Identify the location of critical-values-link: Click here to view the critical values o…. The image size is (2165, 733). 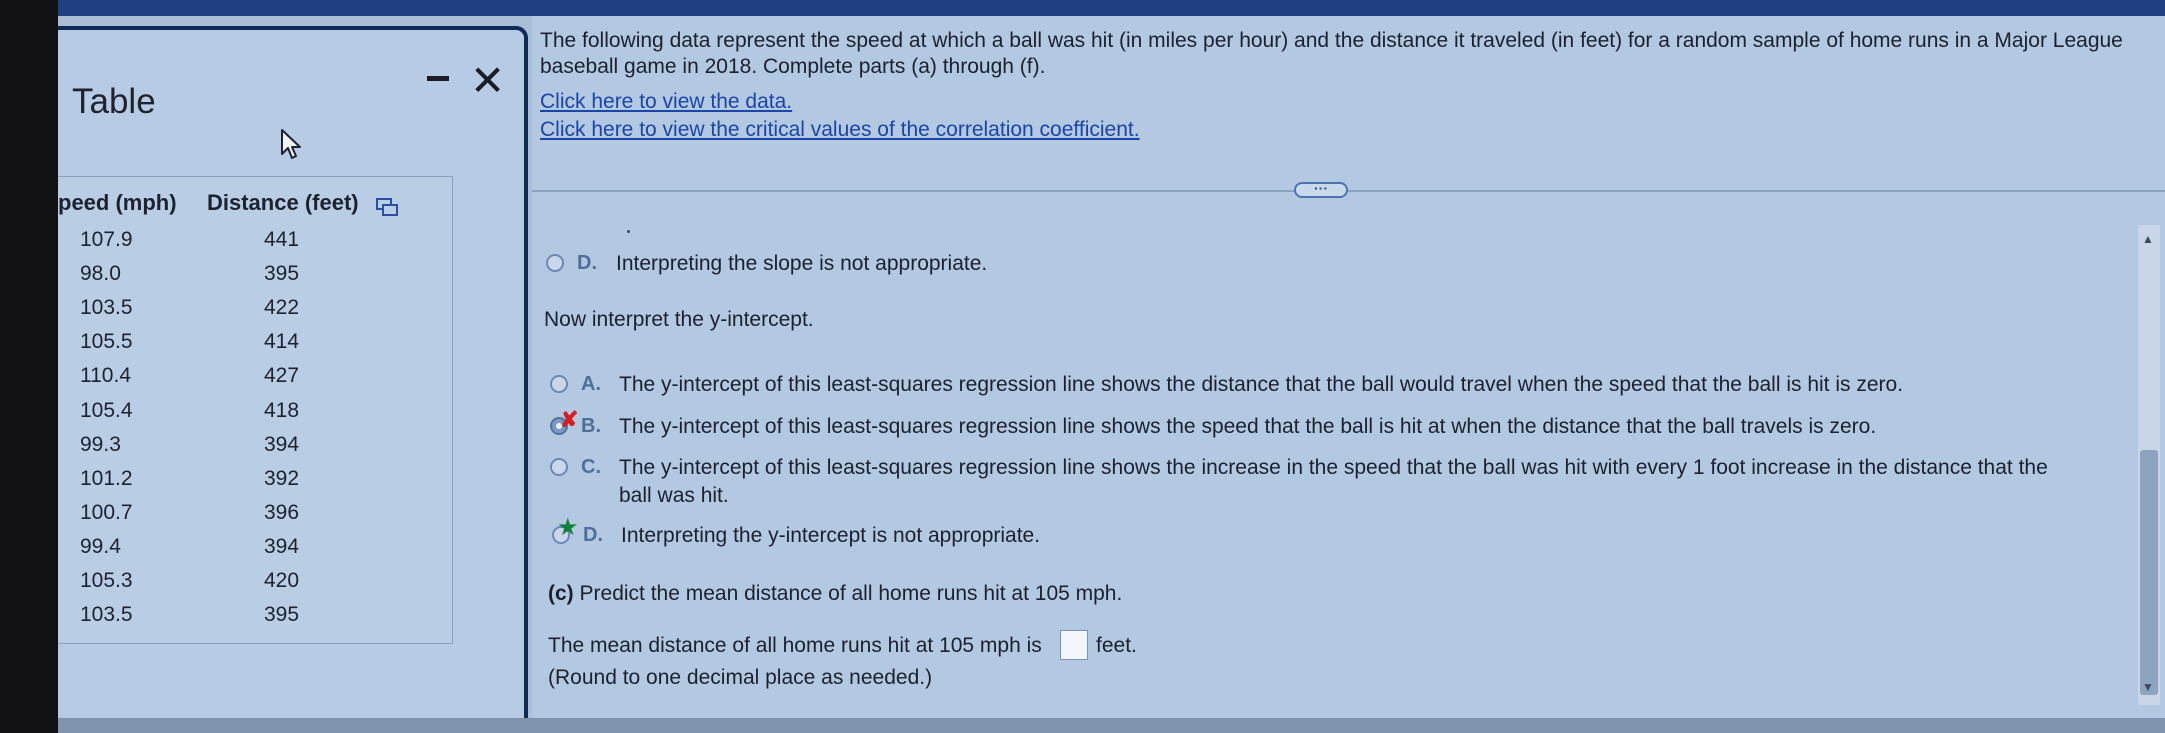
(840, 130).